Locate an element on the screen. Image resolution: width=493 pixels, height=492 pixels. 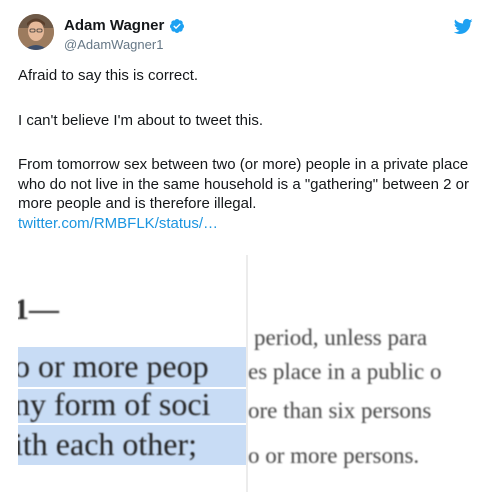
document-fragment: 1— is located at coordinates (39, 309).